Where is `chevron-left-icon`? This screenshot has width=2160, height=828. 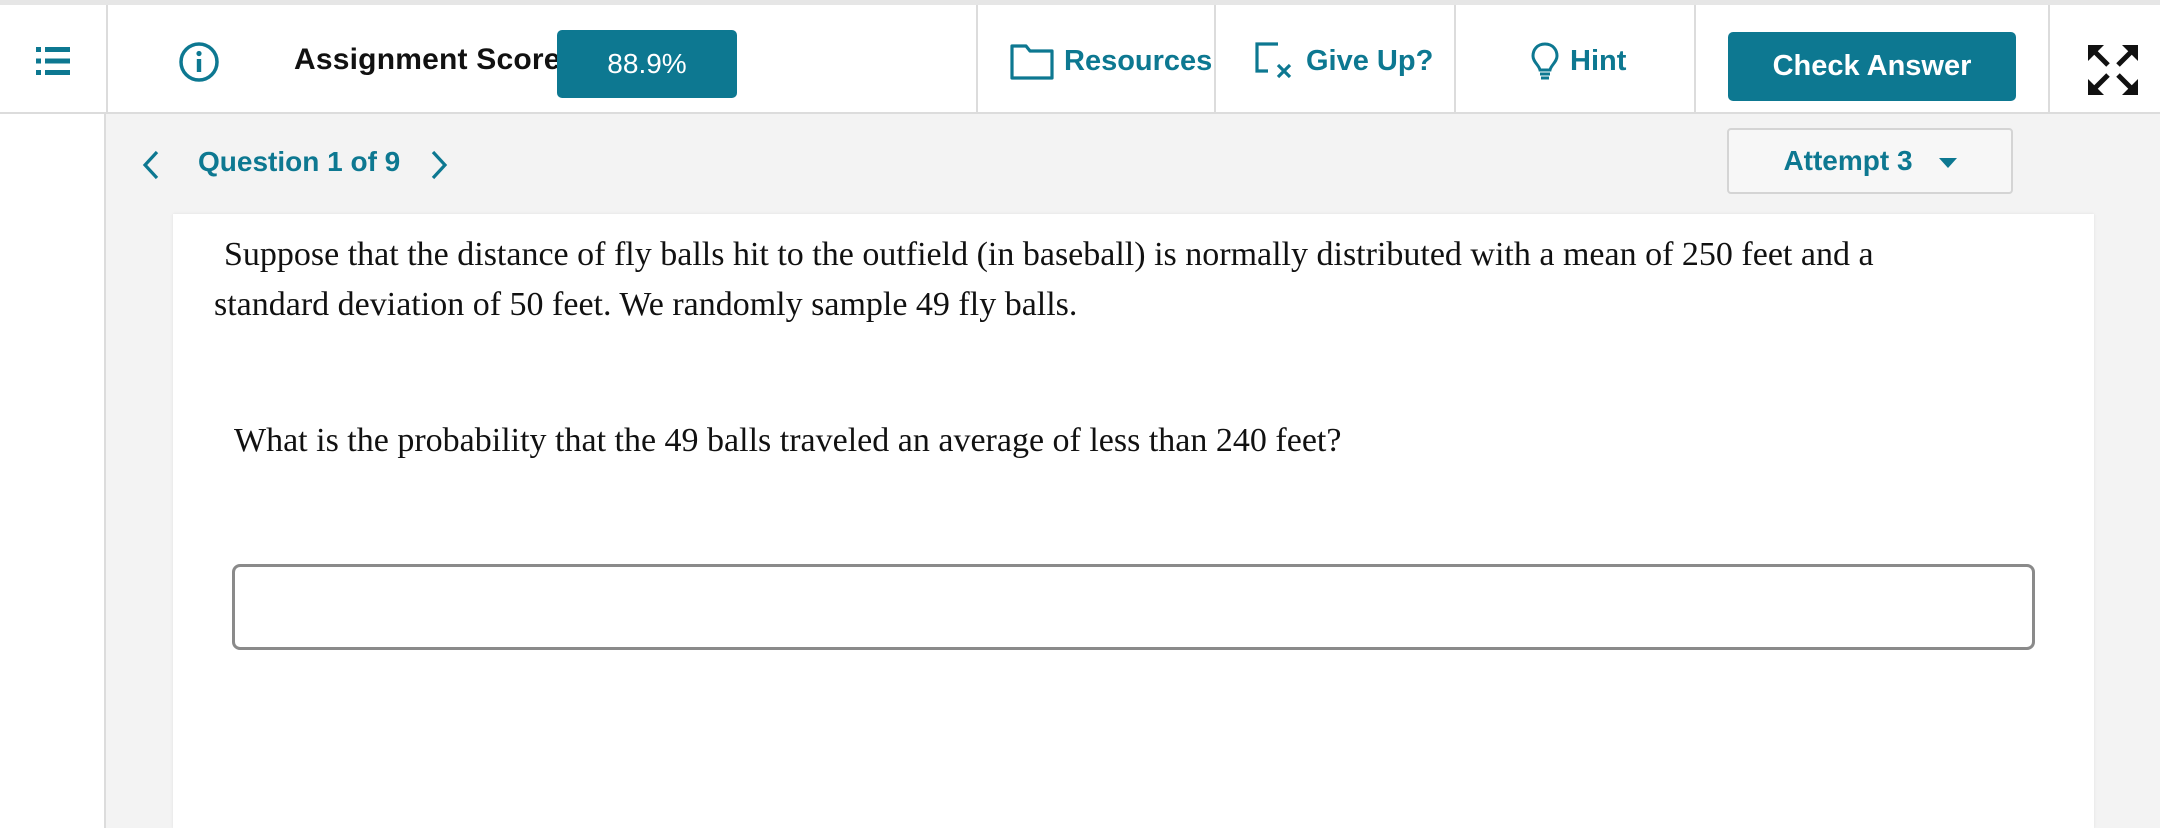
chevron-left-icon is located at coordinates (150, 165).